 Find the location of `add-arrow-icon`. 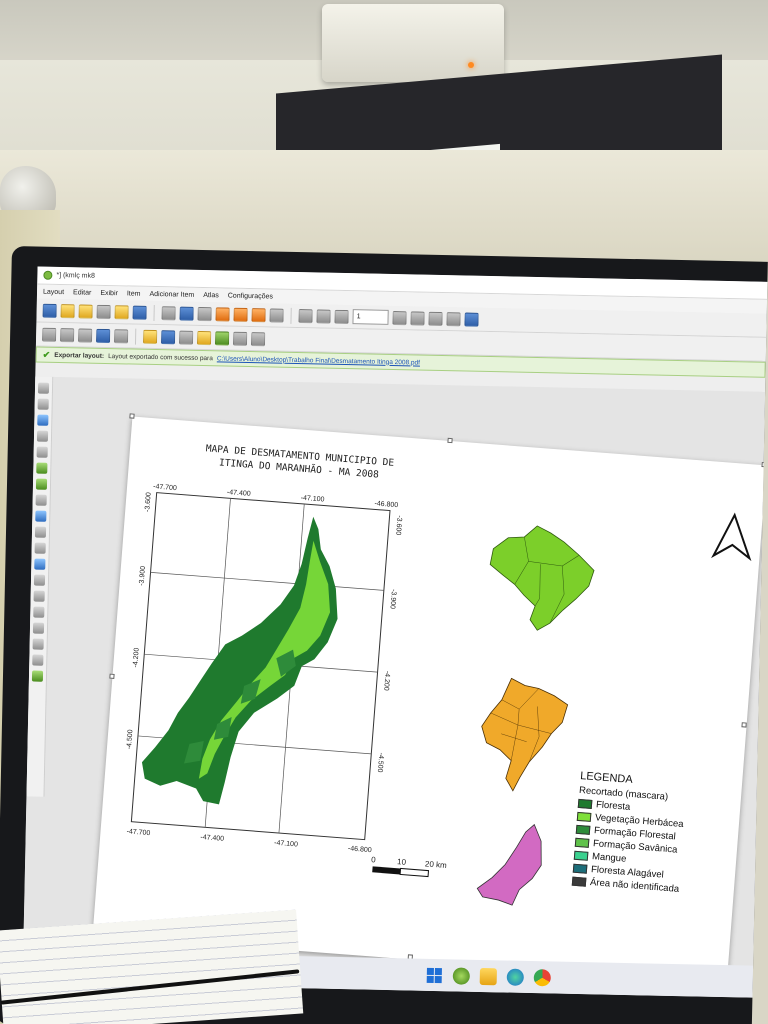

add-arrow-icon is located at coordinates (39, 612).